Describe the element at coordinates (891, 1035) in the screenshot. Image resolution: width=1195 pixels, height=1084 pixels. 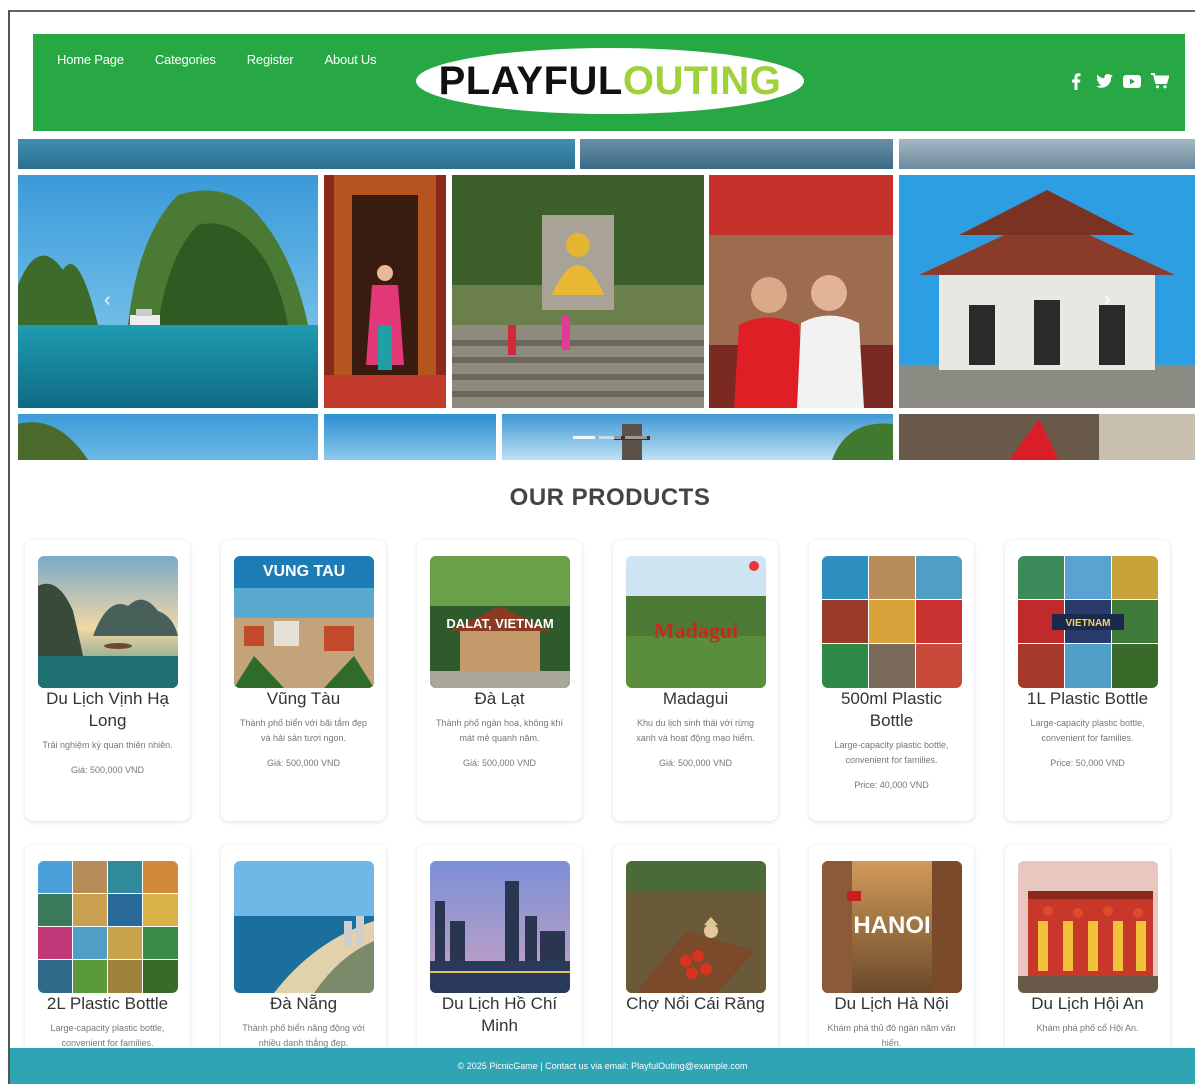
I see `product-description: Khám phá thủ đô ngàn năm văn hiến.` at that location.